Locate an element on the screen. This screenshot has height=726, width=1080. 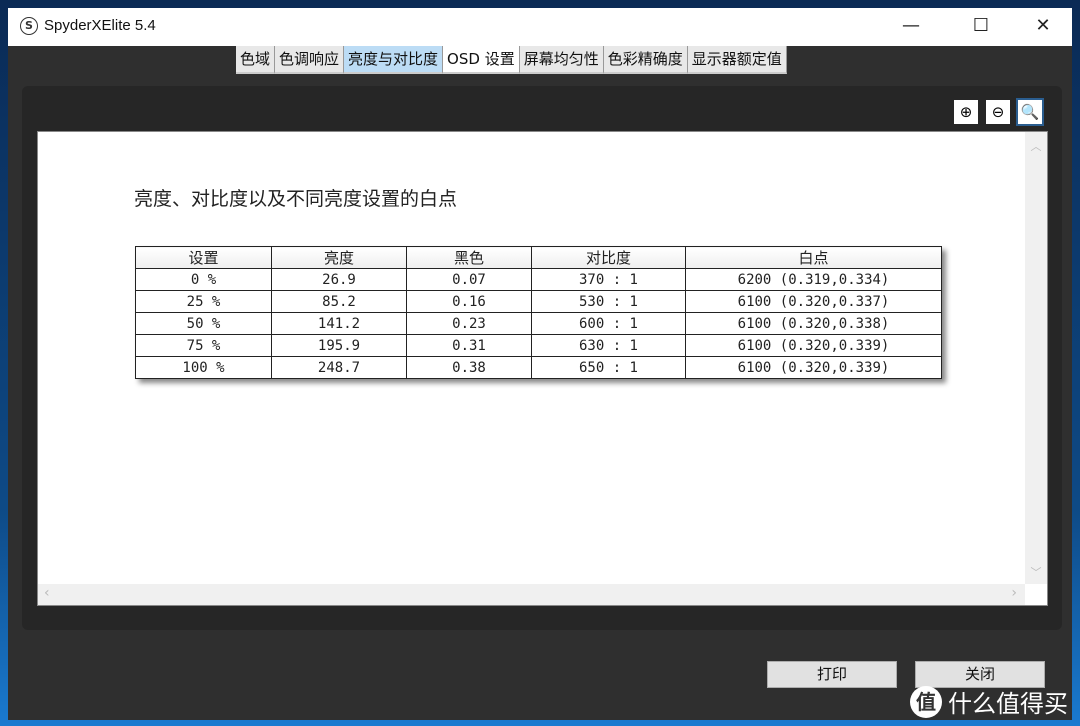
watermark: 值 什么值得买 is located at coordinates (989, 701).